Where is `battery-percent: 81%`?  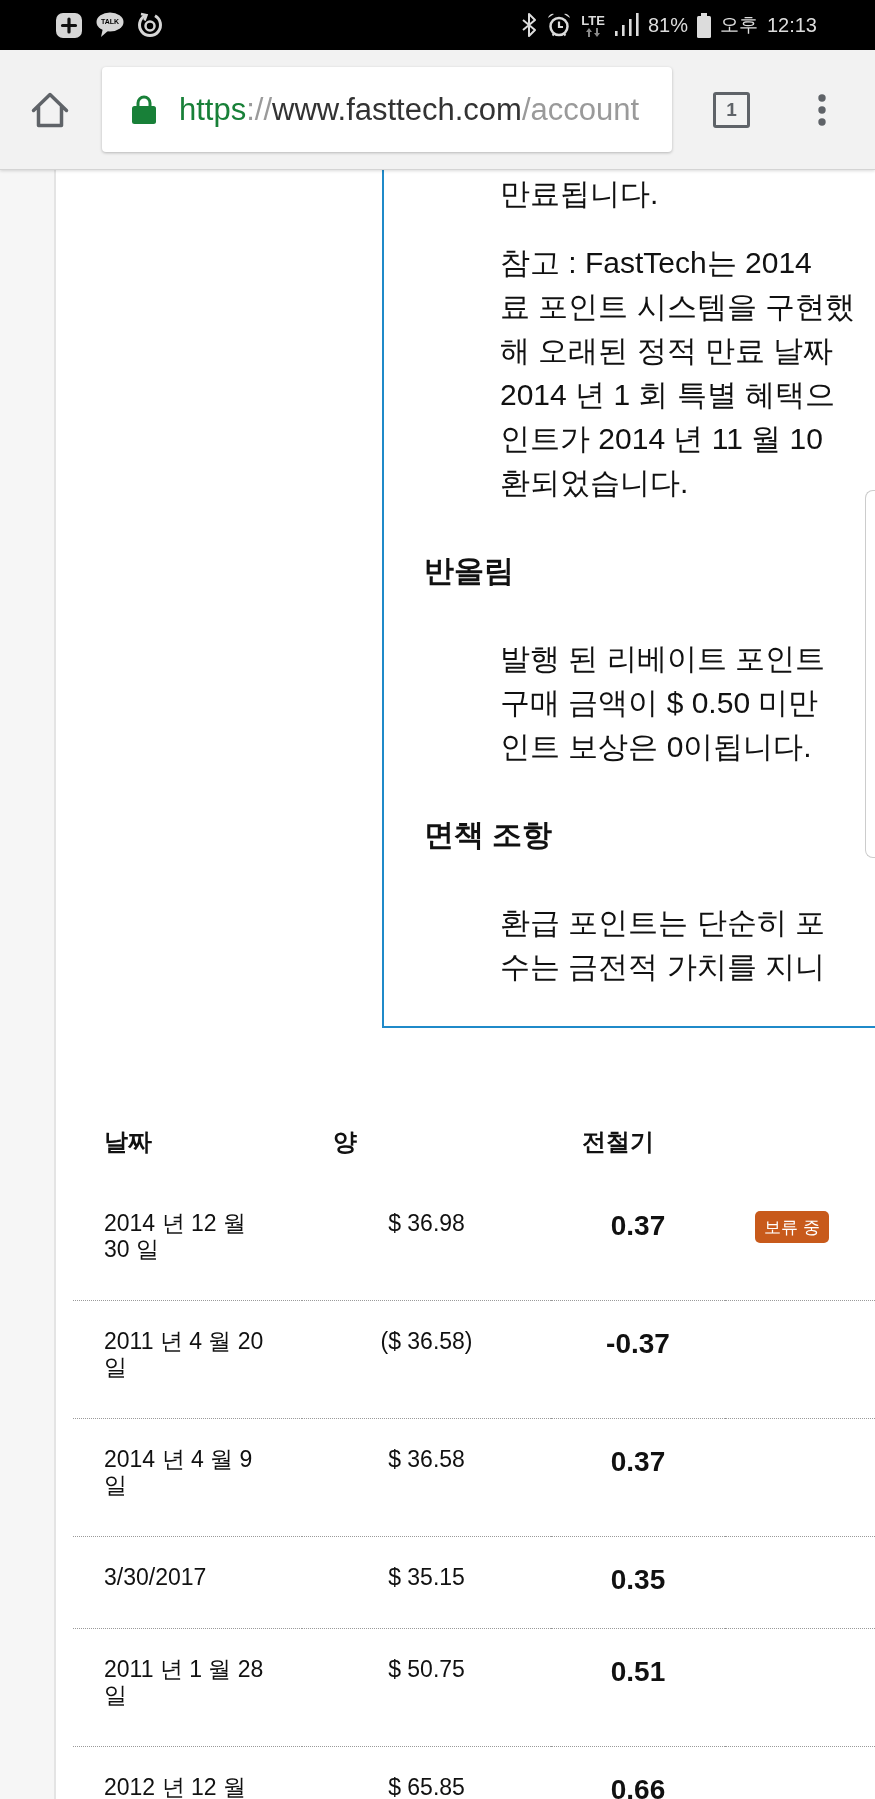 battery-percent: 81% is located at coordinates (667, 25).